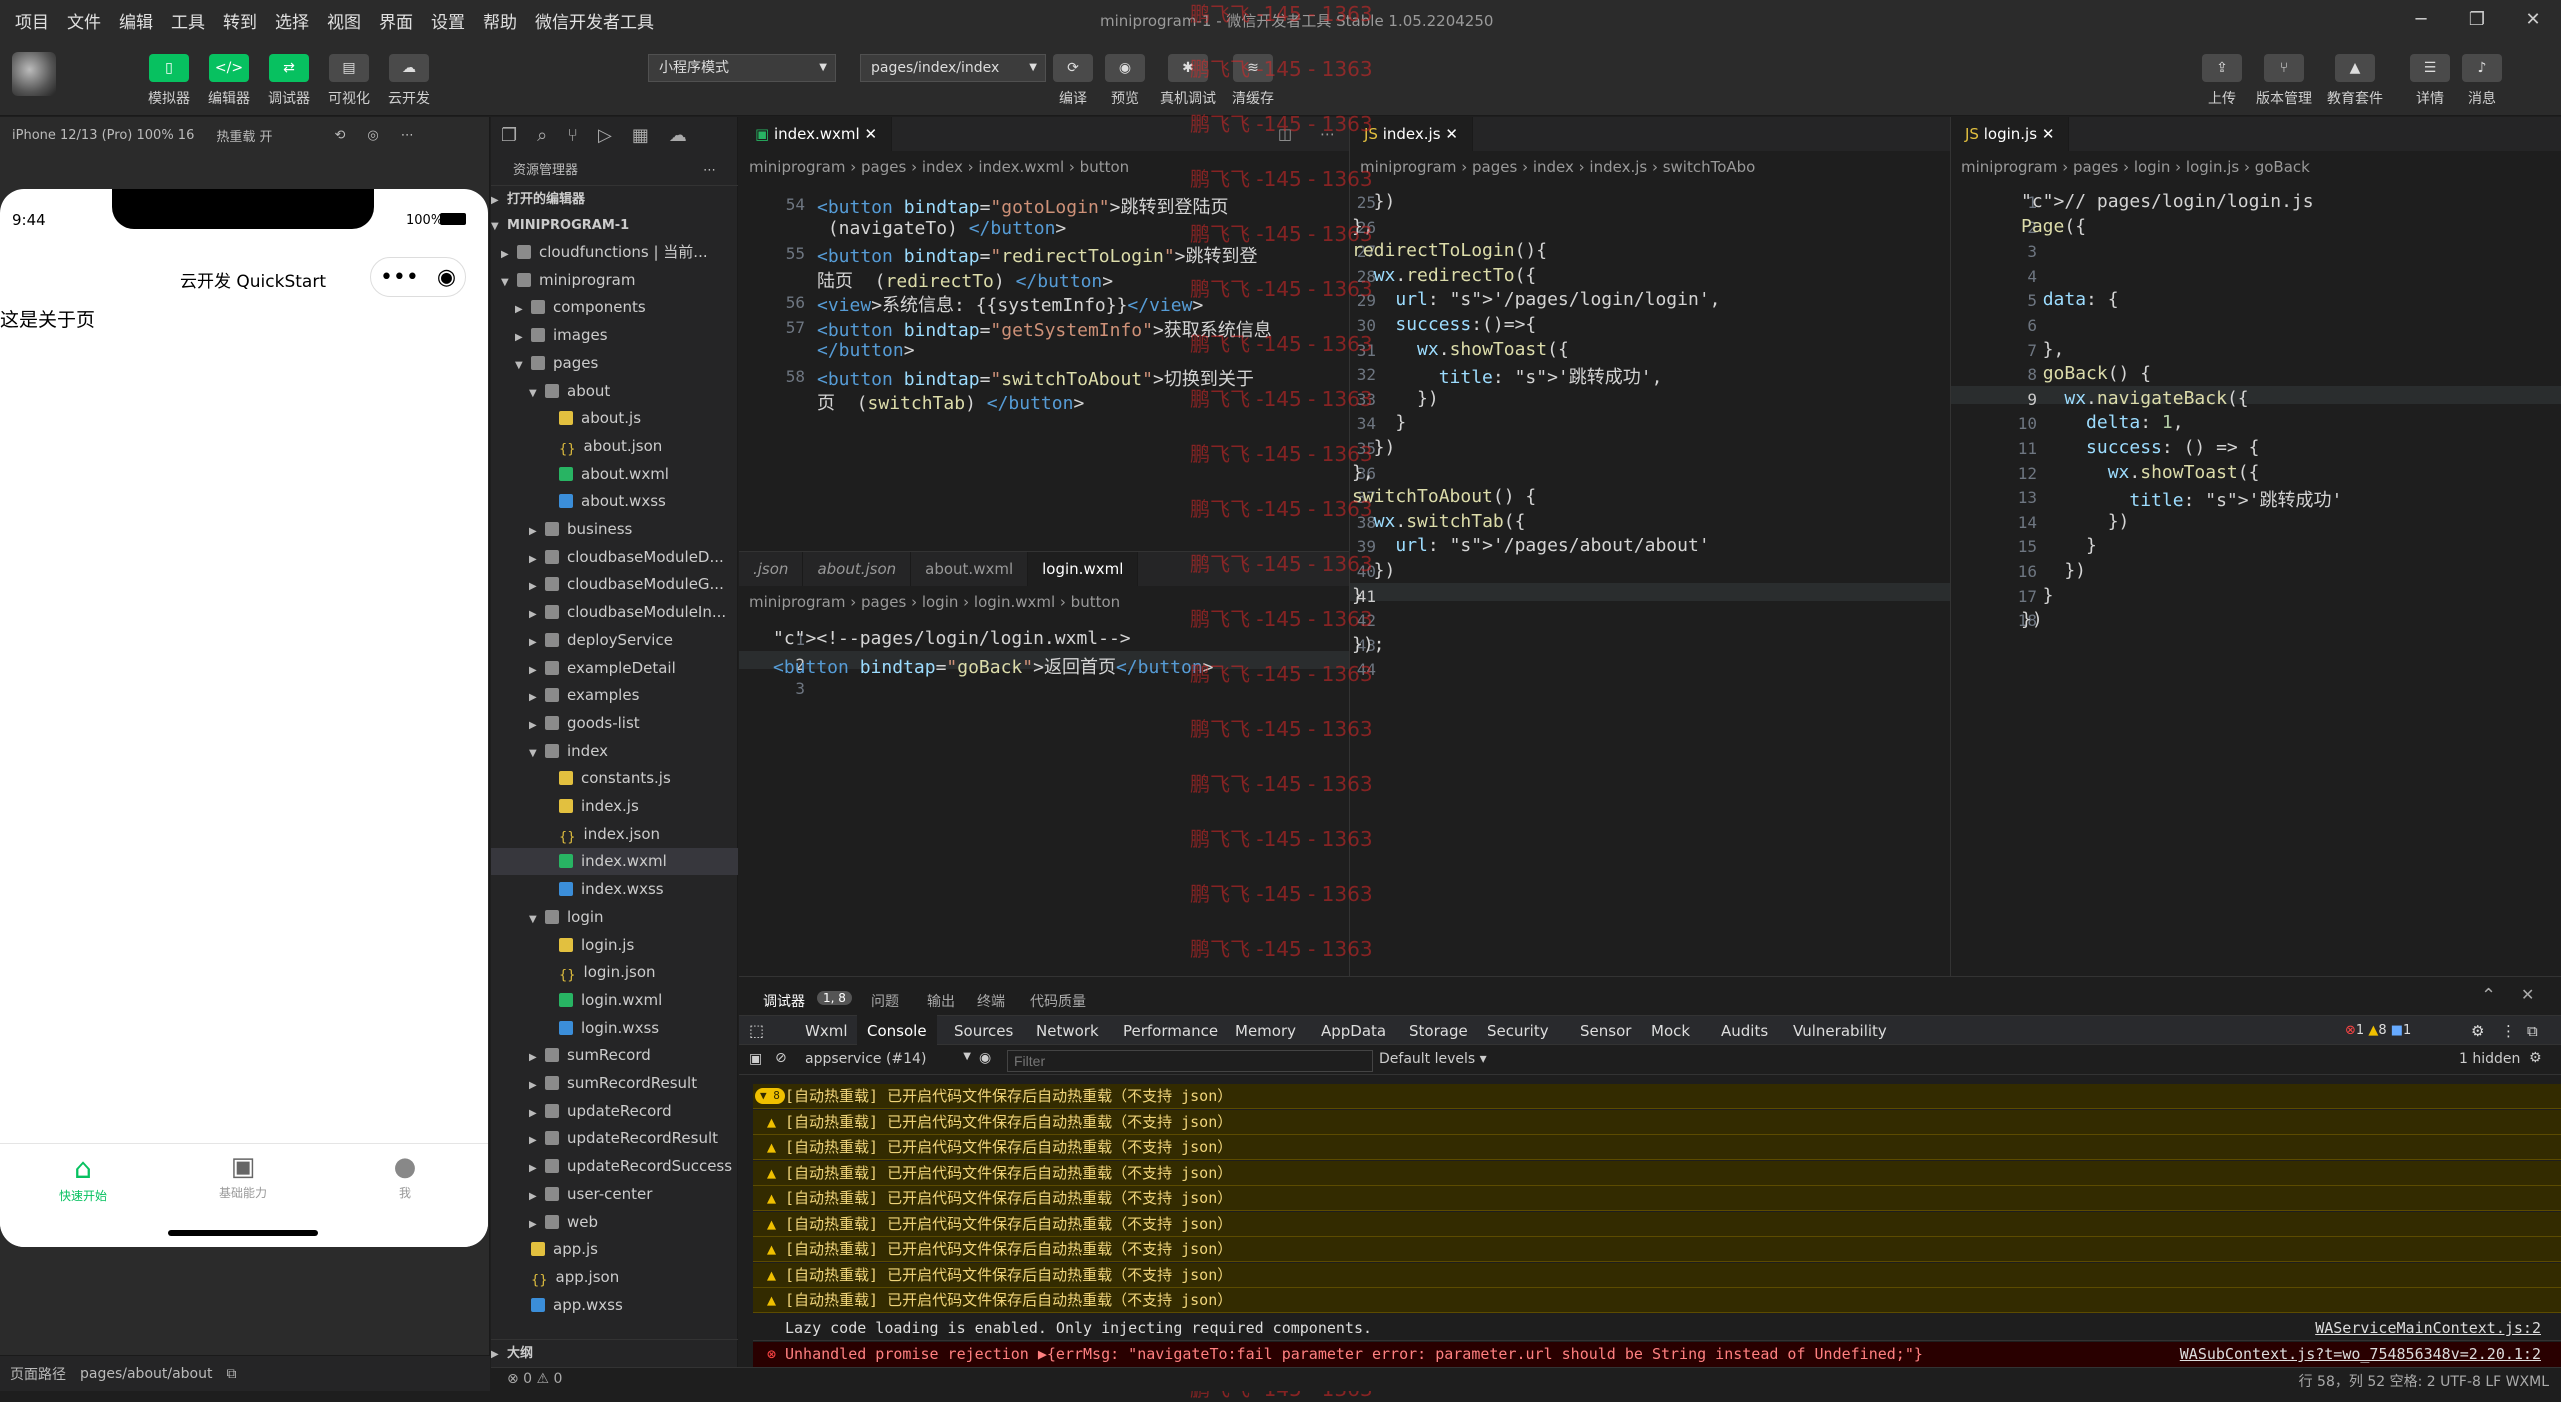  I want to click on tree-folder: ▶ examples, so click(614, 695).